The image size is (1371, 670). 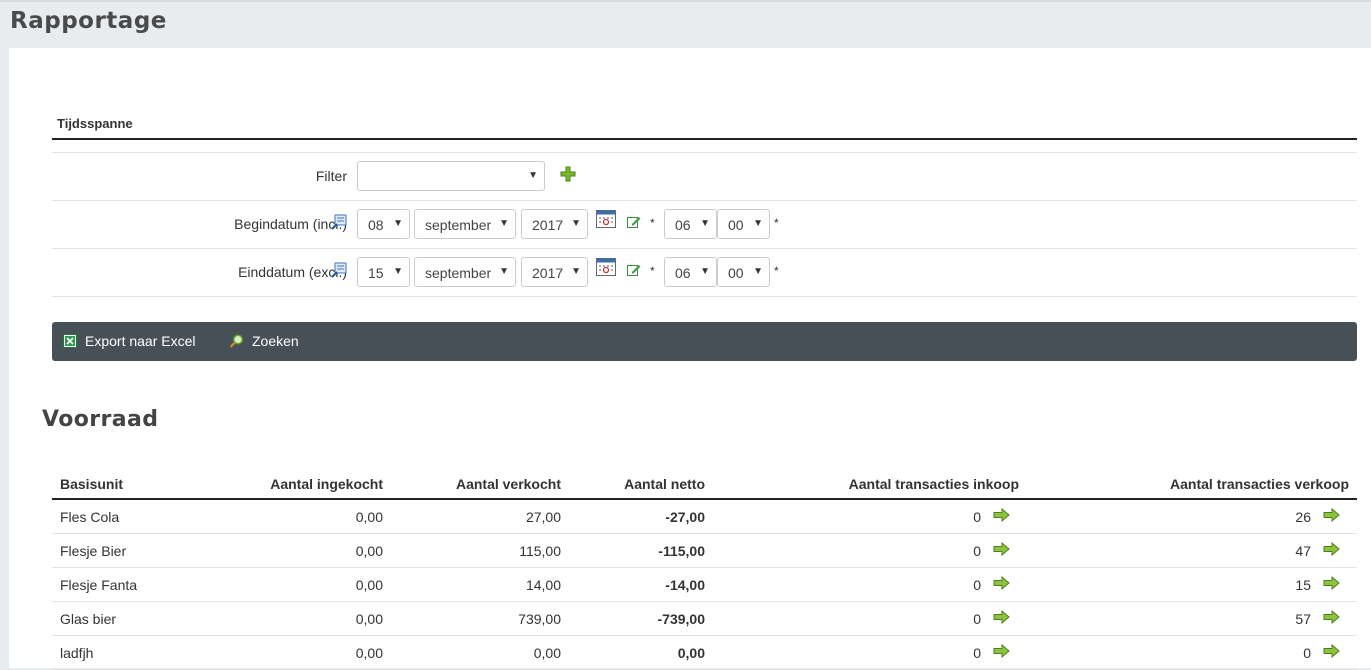 I want to click on begin-minute-select: 00 ▼, so click(x=743, y=224).